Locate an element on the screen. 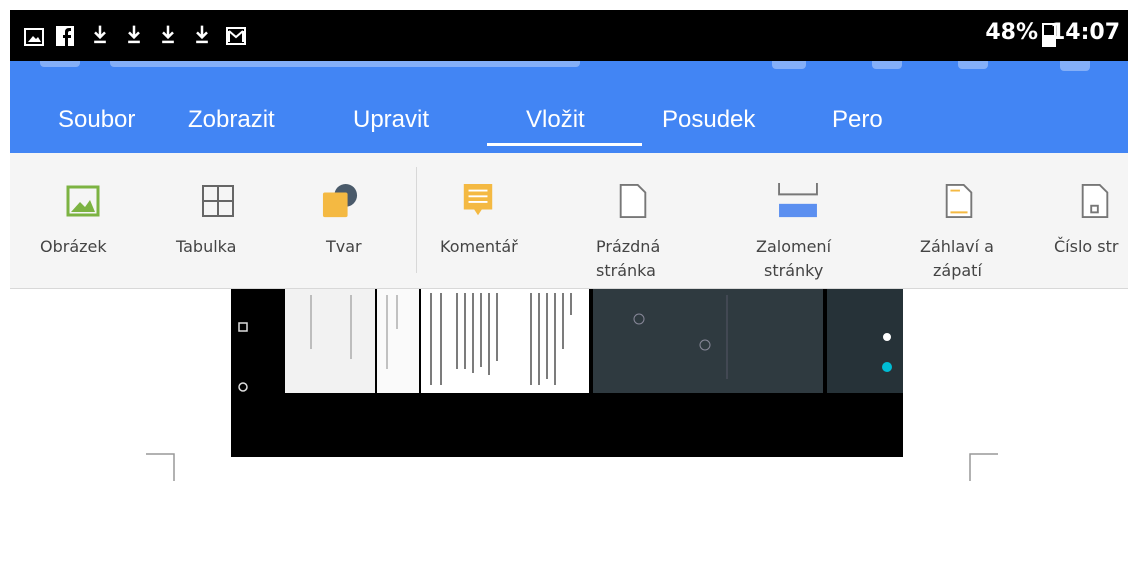 The width and height of the screenshot is (1135, 576). tool-label-line2: zápatí is located at coordinates (957, 270).